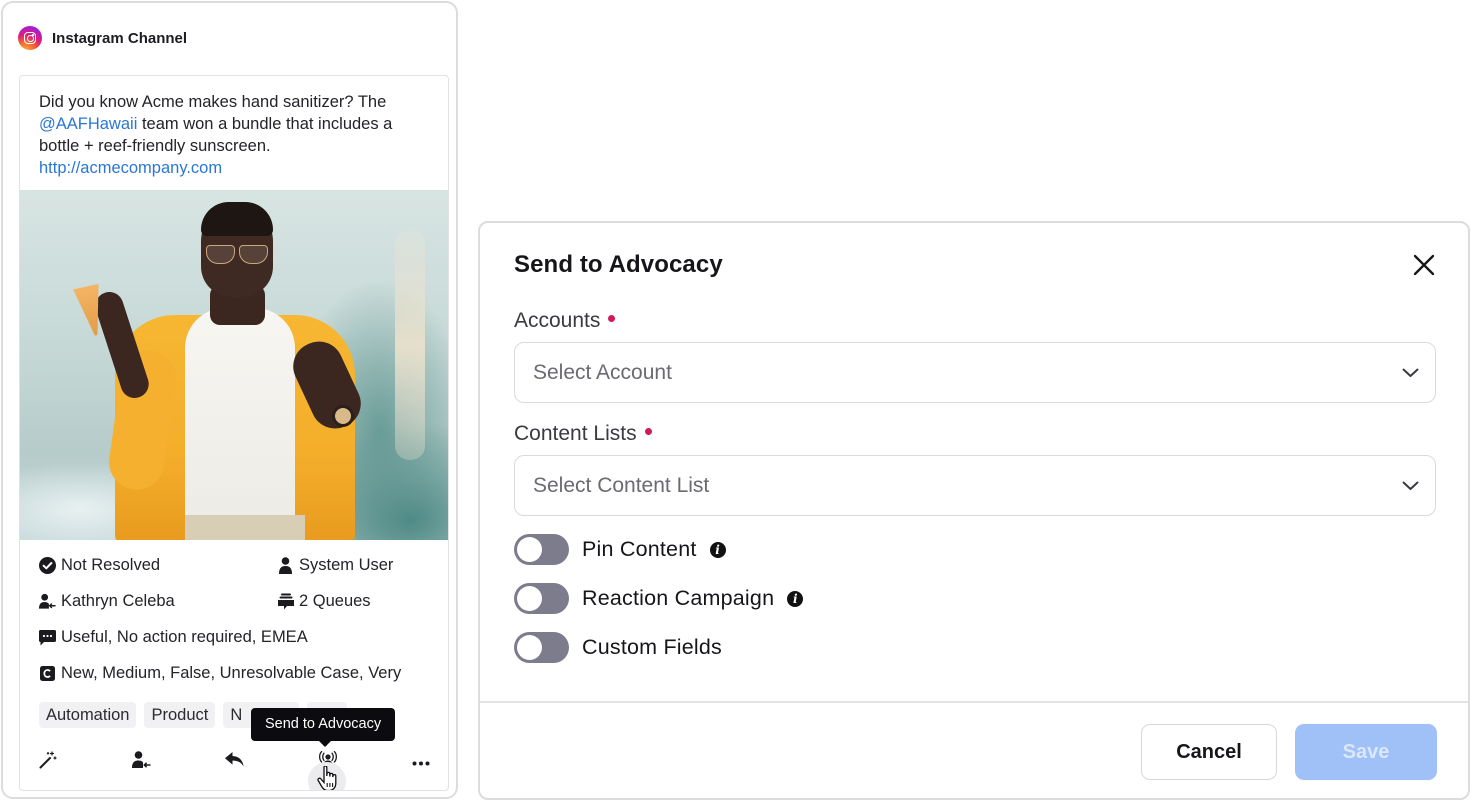 This screenshot has width=1471, height=801. I want to click on reaction-campaign-row: Reaction Campaign i, so click(659, 598).